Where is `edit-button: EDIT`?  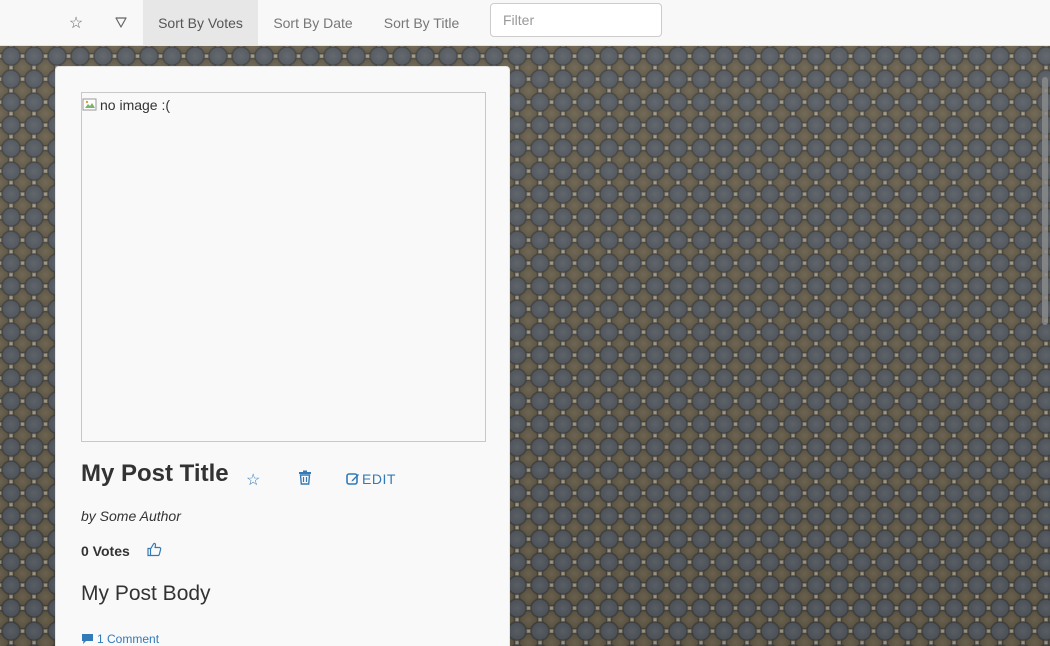 edit-button: EDIT is located at coordinates (371, 479).